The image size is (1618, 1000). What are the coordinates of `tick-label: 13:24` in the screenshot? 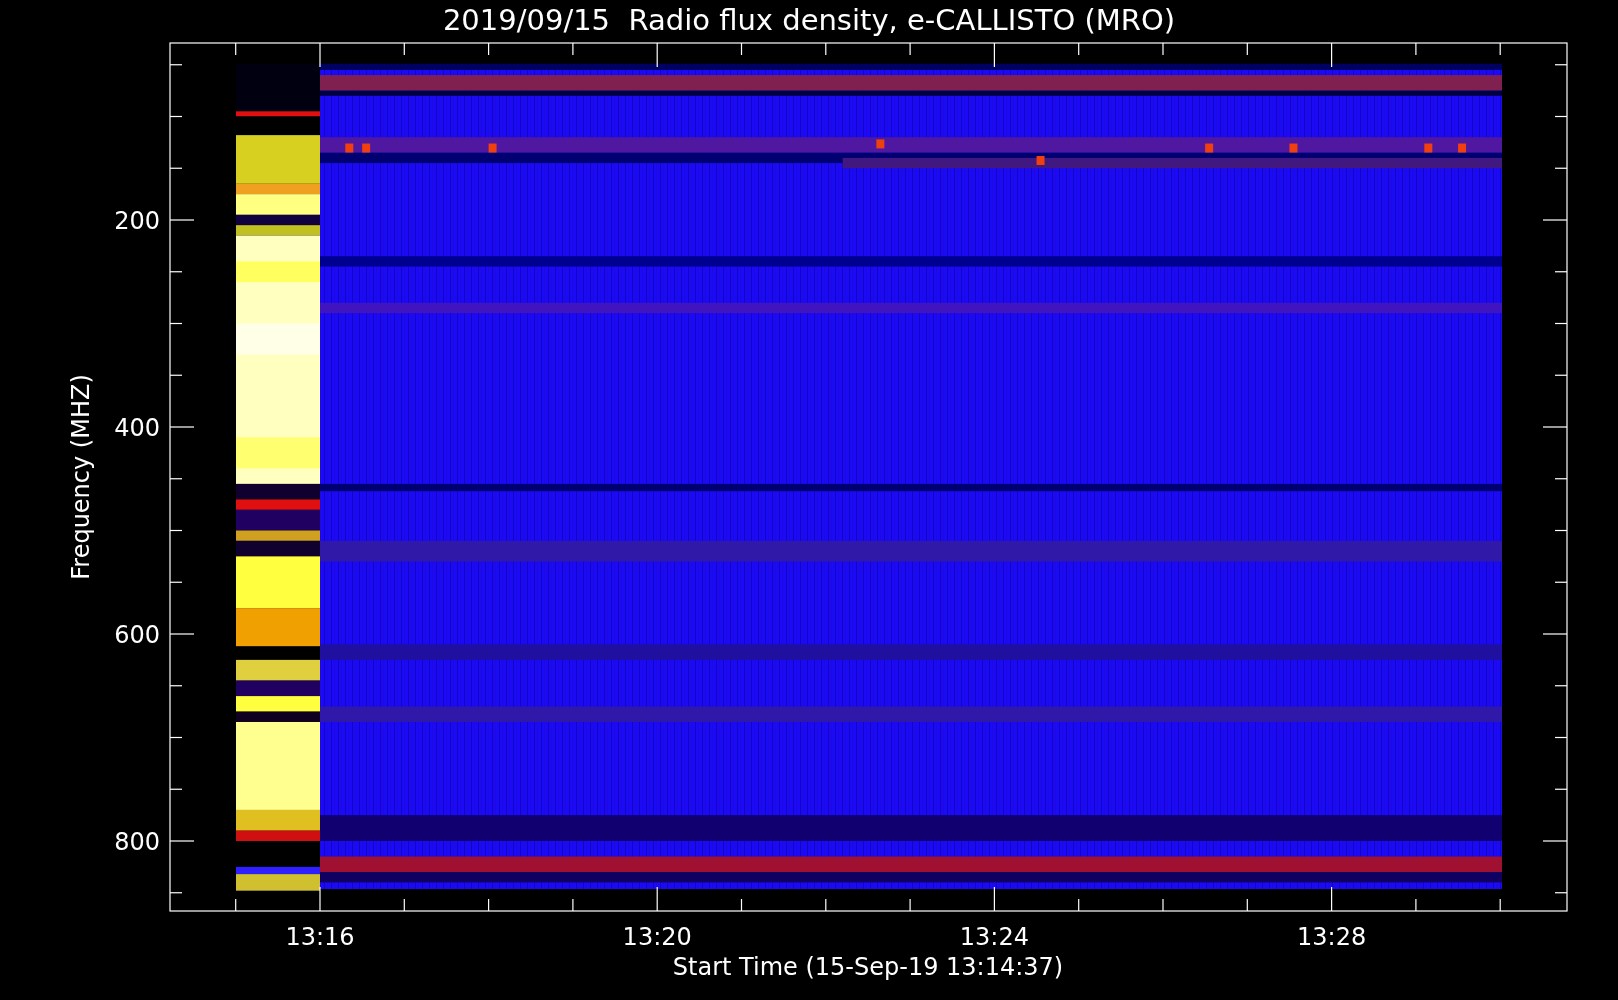 It's located at (994, 937).